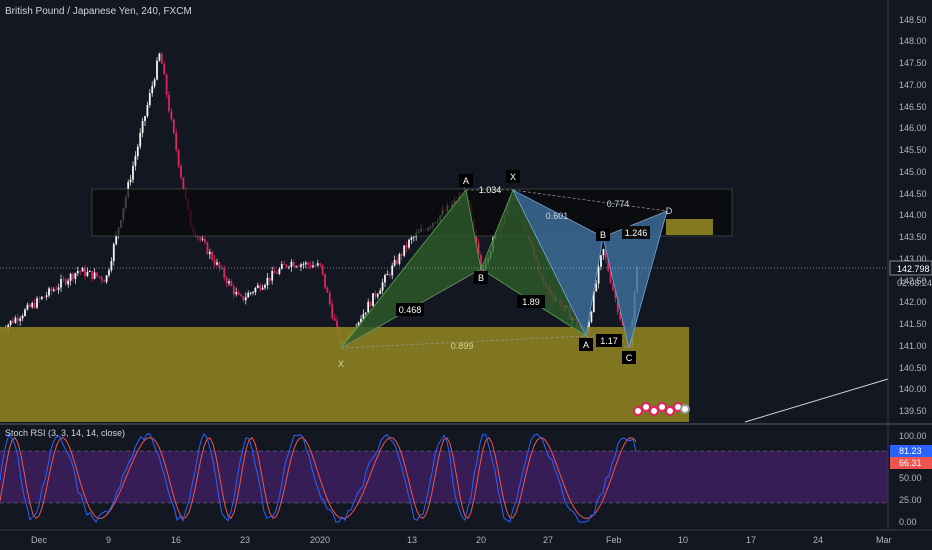 This screenshot has width=932, height=550. Describe the element at coordinates (913, 20) in the screenshot. I see `price-tick: 148.50` at that location.